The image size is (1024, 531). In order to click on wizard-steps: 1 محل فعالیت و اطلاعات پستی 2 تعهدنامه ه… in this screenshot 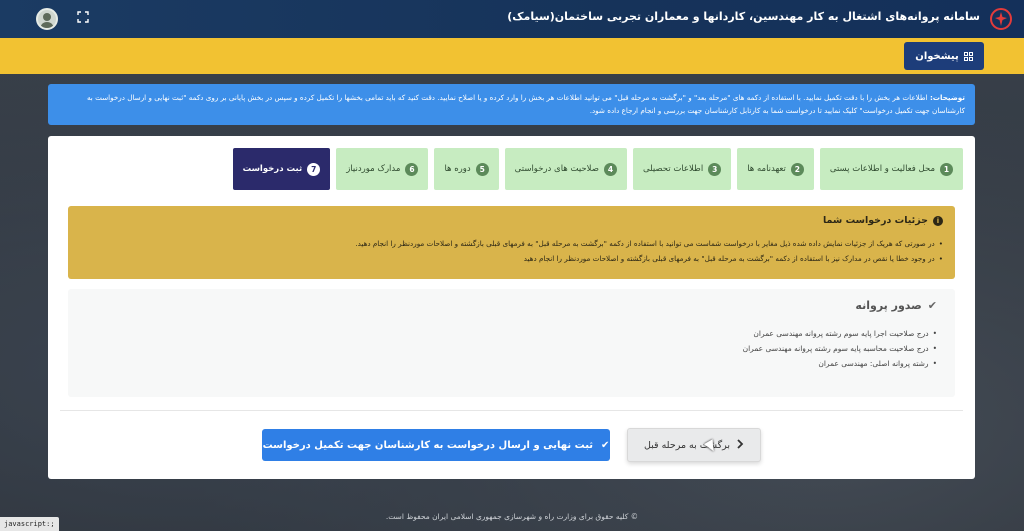, I will do `click(597, 169)`.